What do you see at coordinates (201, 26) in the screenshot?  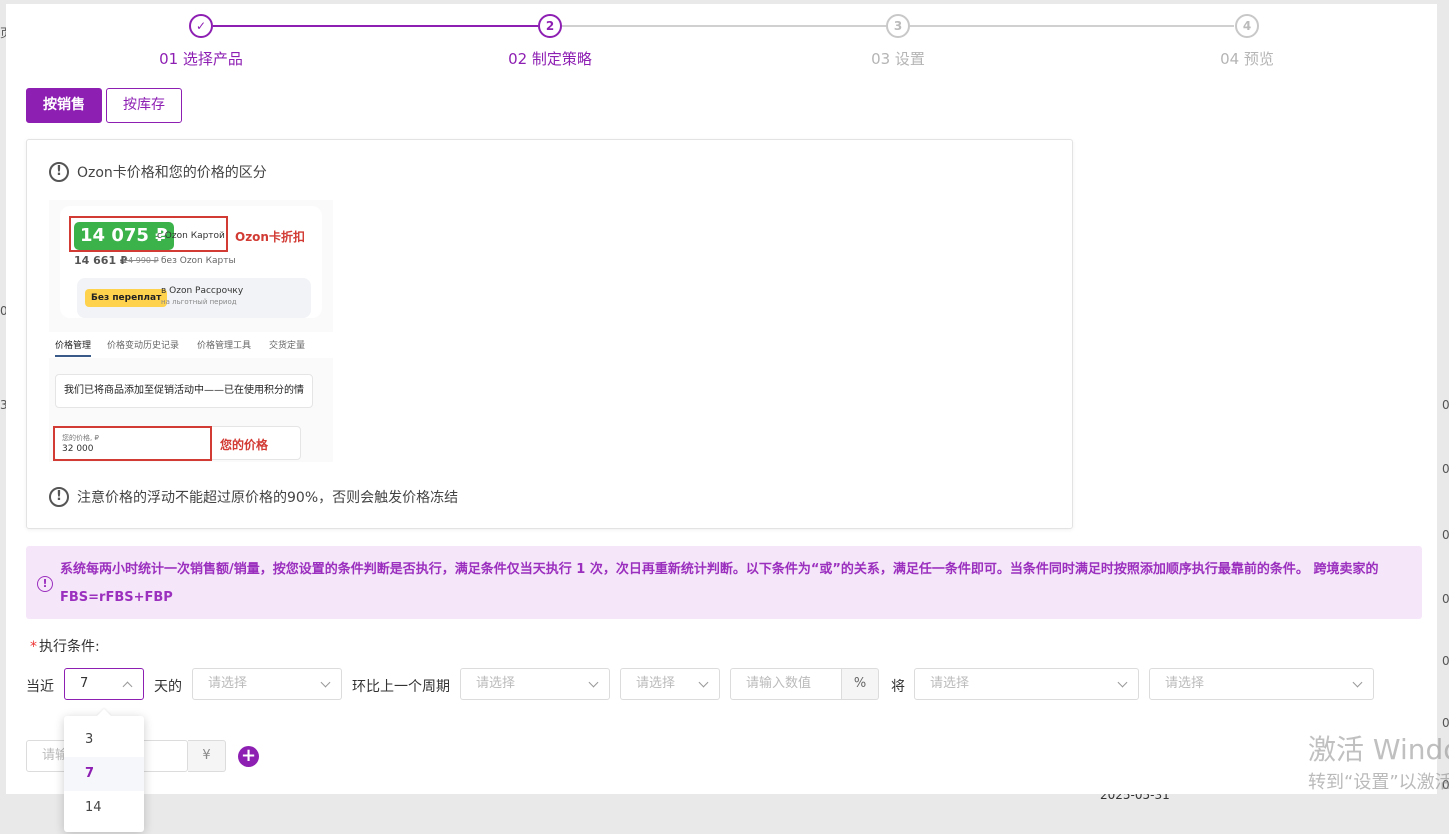 I see `step-1-check-icon: ✓` at bounding box center [201, 26].